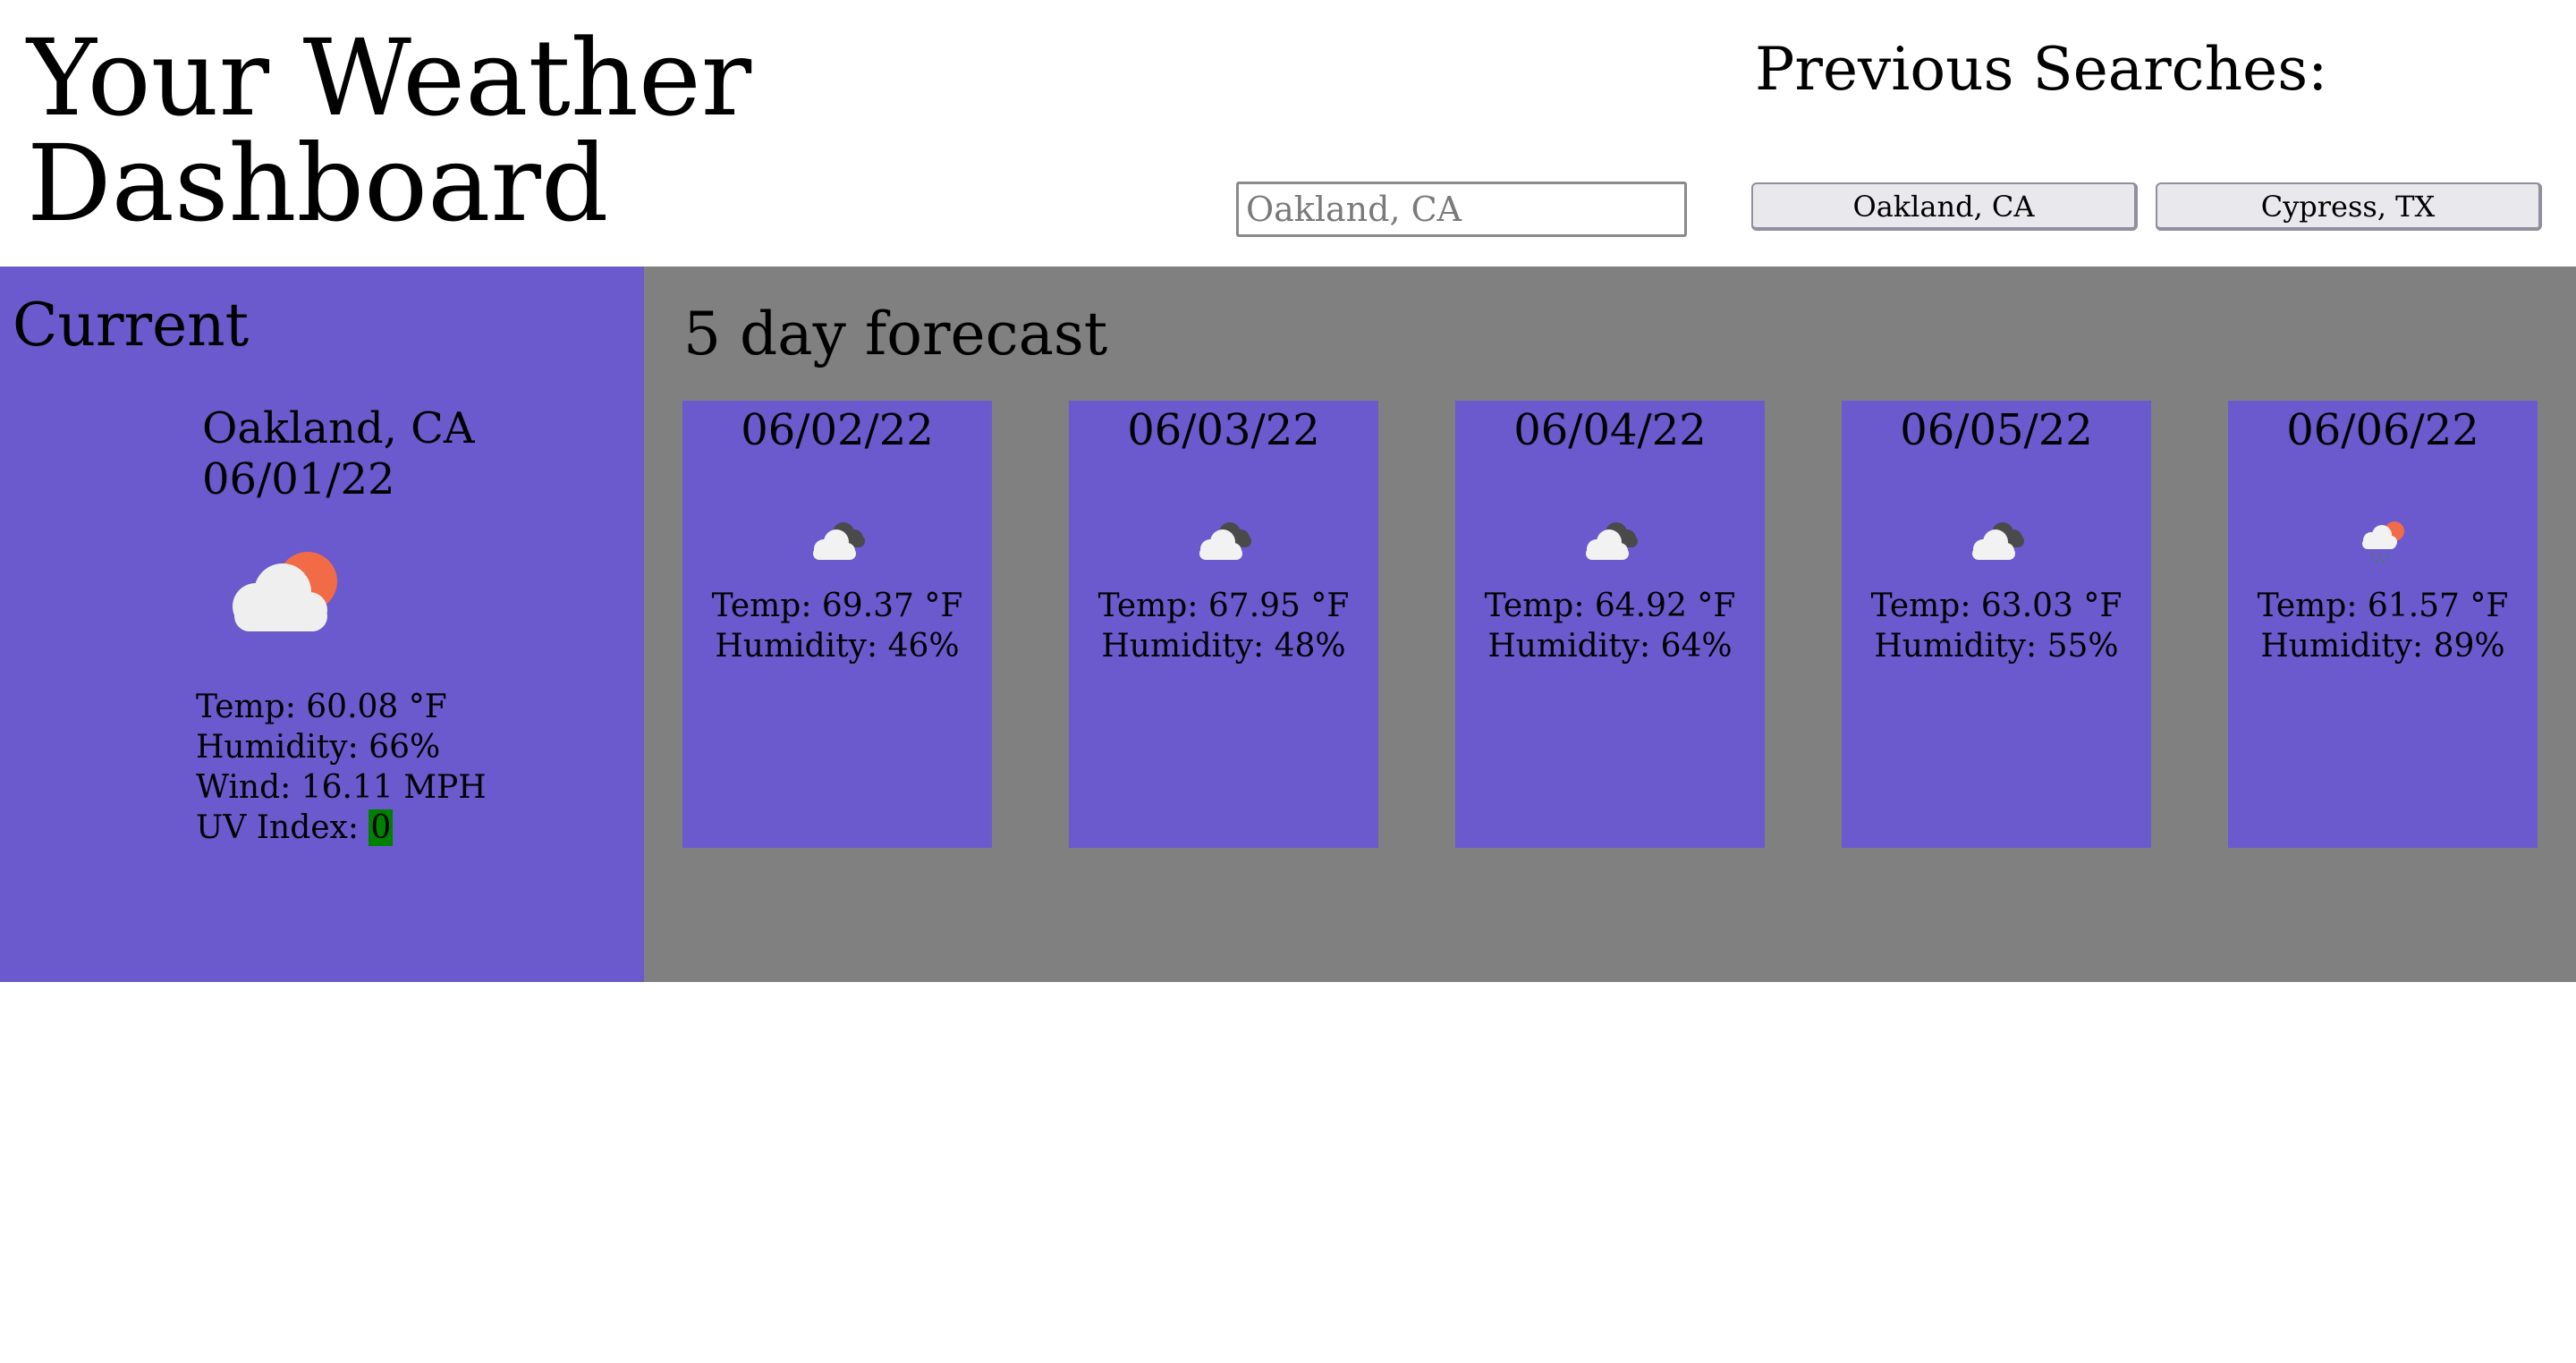 The width and height of the screenshot is (2576, 1363). Describe the element at coordinates (1996, 606) in the screenshot. I see `forecast-temp: Temp: 63.03 °F` at that location.